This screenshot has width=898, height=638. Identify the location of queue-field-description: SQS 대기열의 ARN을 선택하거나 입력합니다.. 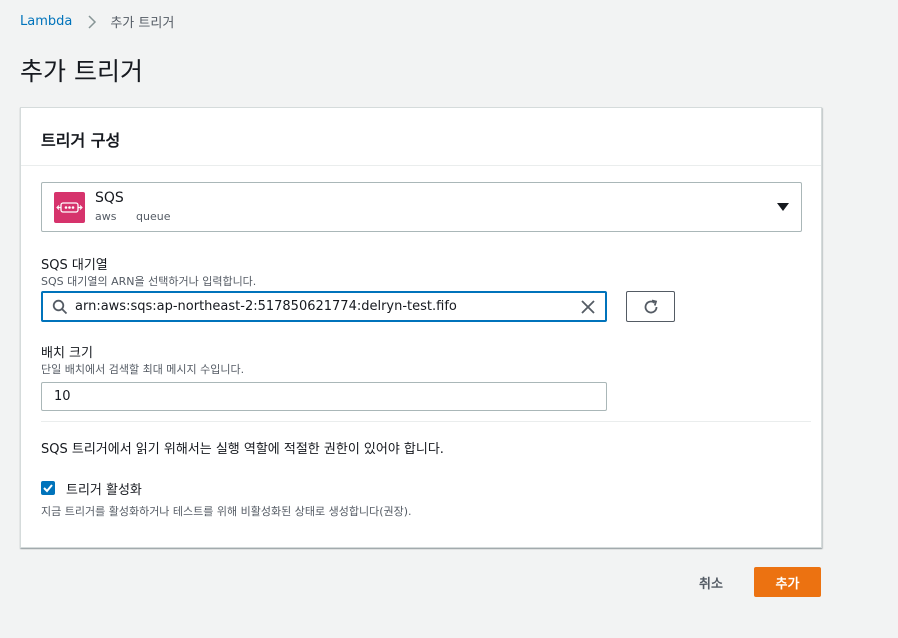
(149, 281).